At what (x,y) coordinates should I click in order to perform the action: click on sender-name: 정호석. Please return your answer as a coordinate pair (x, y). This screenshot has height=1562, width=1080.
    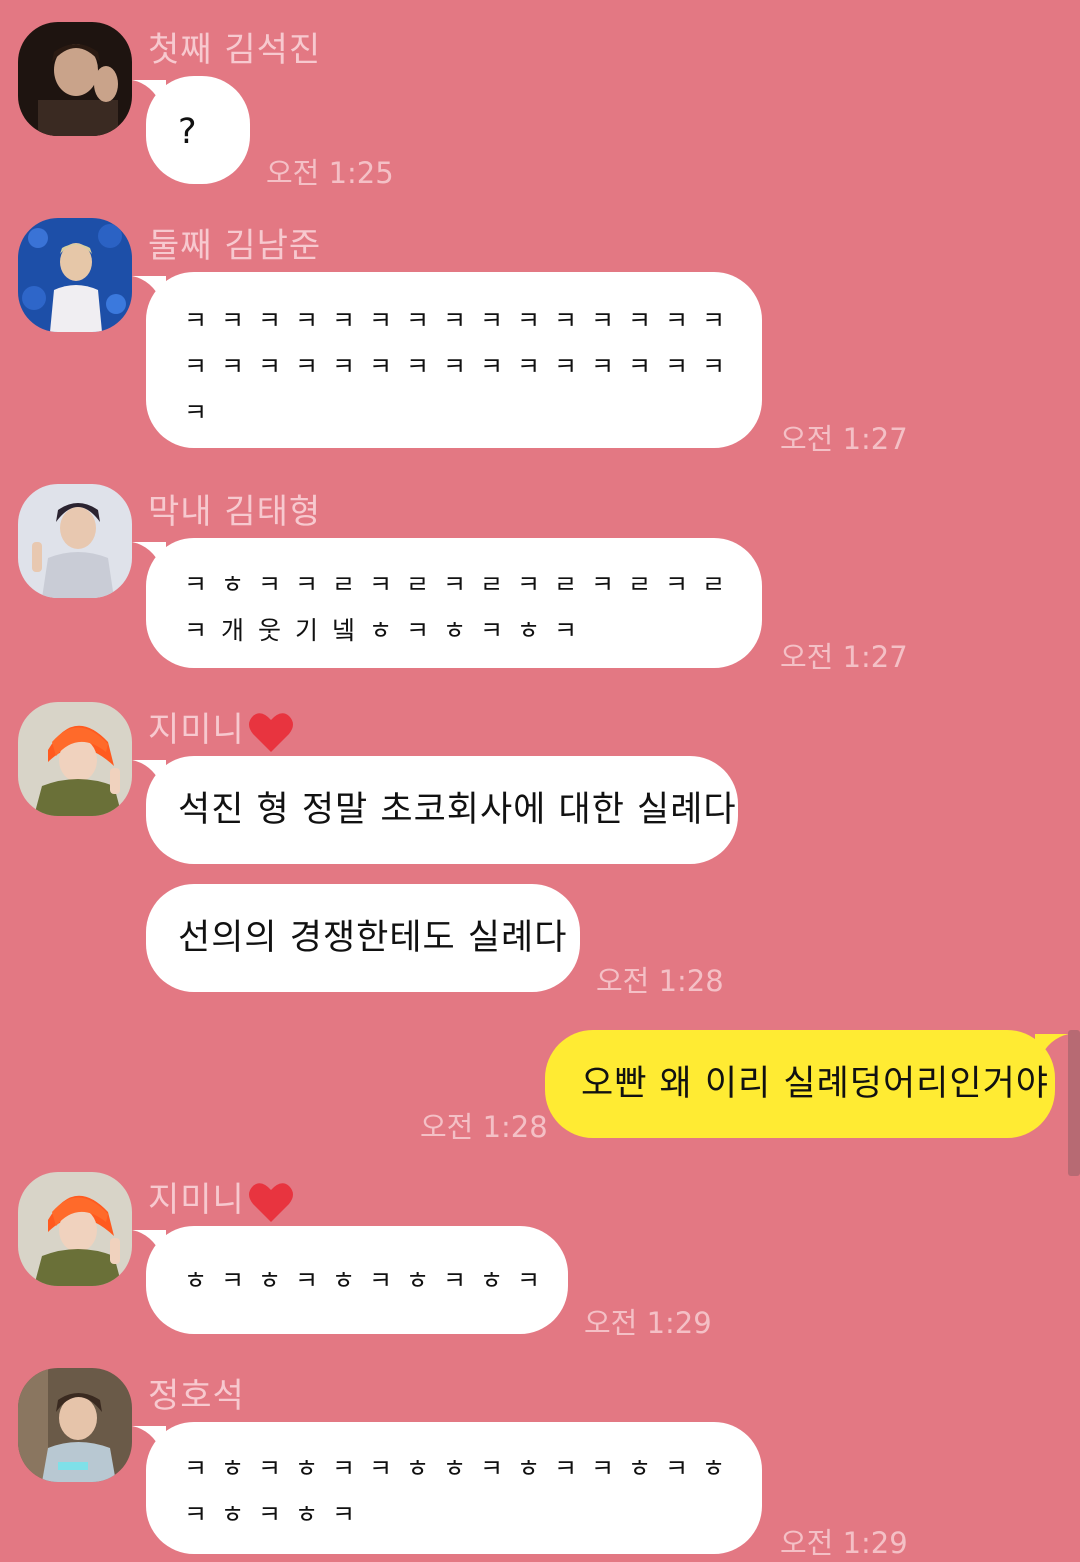
    Looking at the image, I should click on (196, 1396).